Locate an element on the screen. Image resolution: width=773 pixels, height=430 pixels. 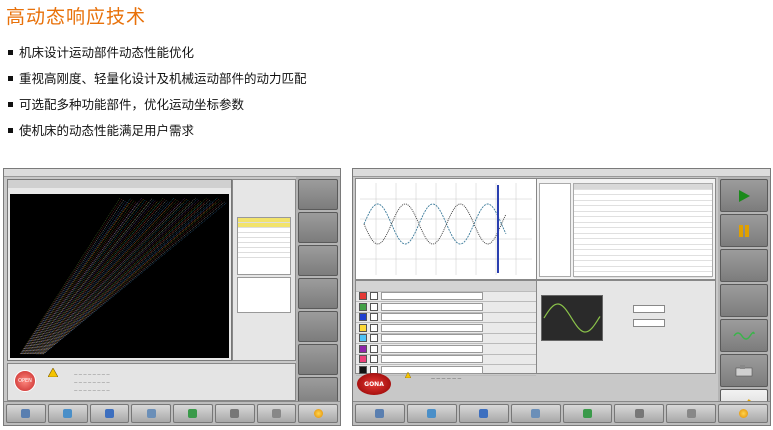
list-item is located at coordinates (264, 255).